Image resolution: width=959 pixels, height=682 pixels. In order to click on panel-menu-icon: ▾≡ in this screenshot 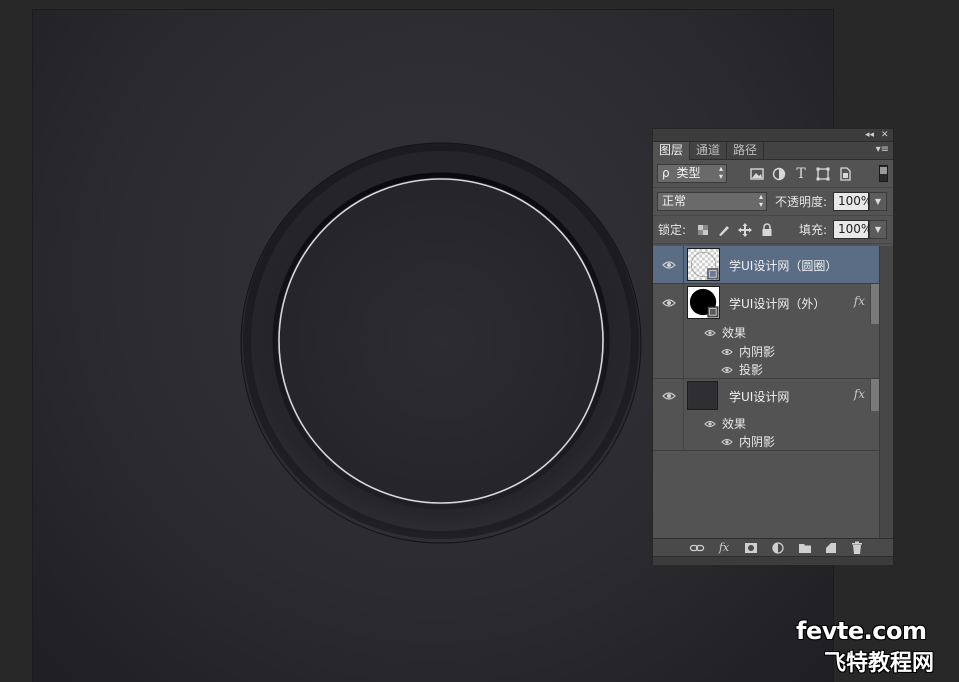, I will do `click(882, 149)`.